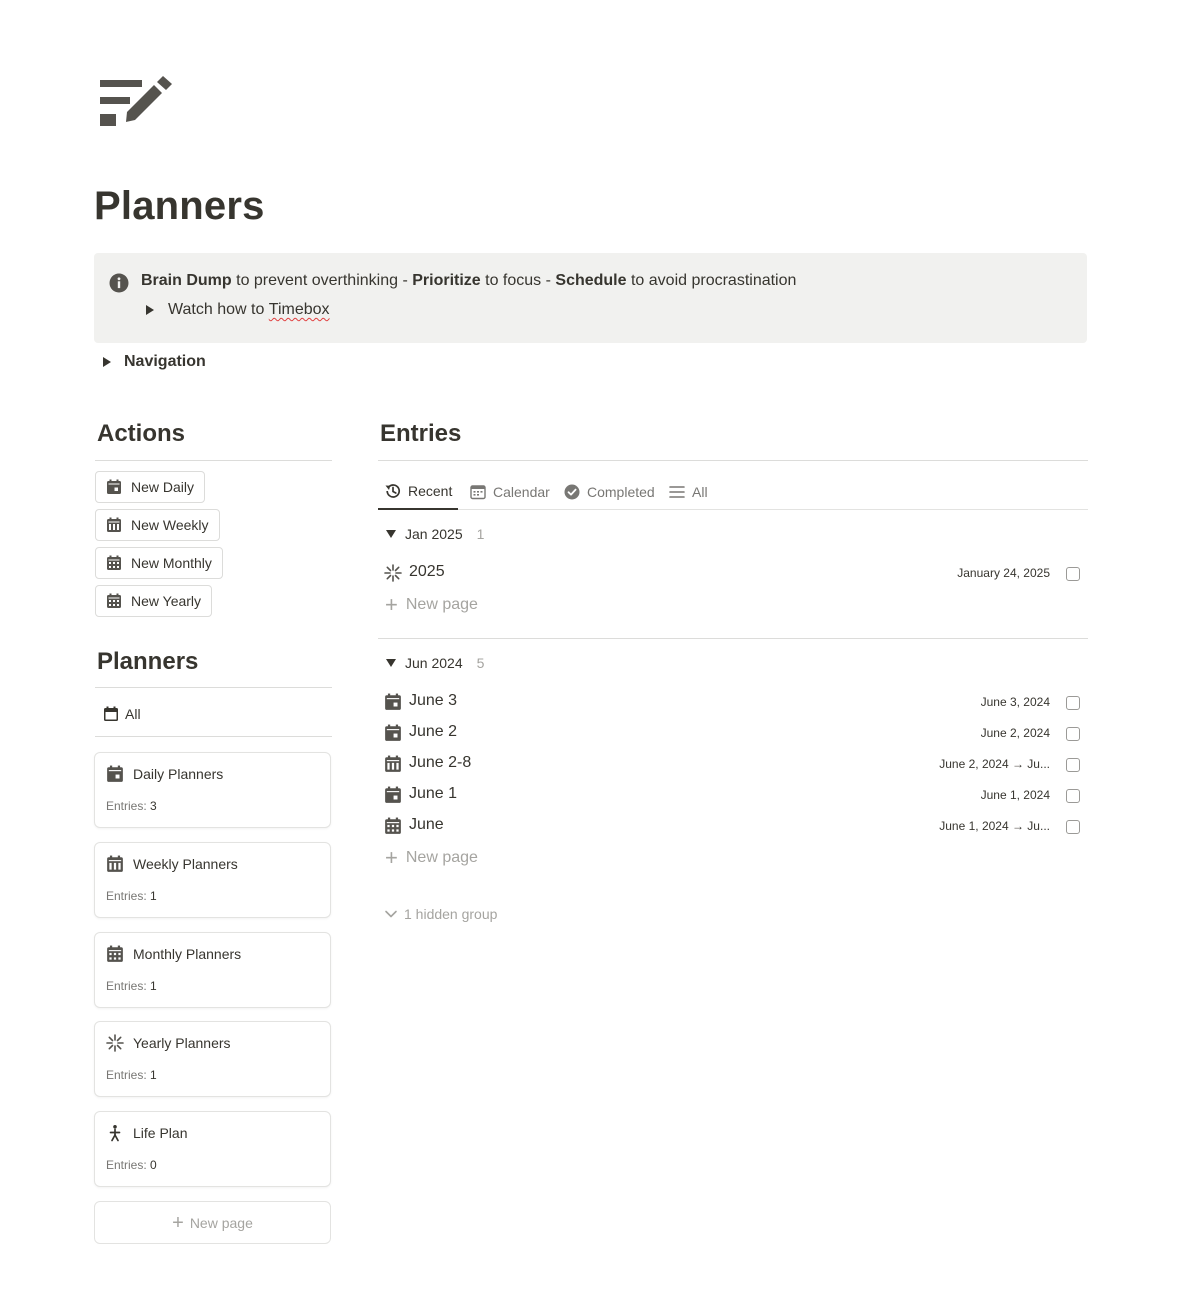 The height and width of the screenshot is (1296, 1200). I want to click on navigation-toggle: Navigation, so click(154, 362).